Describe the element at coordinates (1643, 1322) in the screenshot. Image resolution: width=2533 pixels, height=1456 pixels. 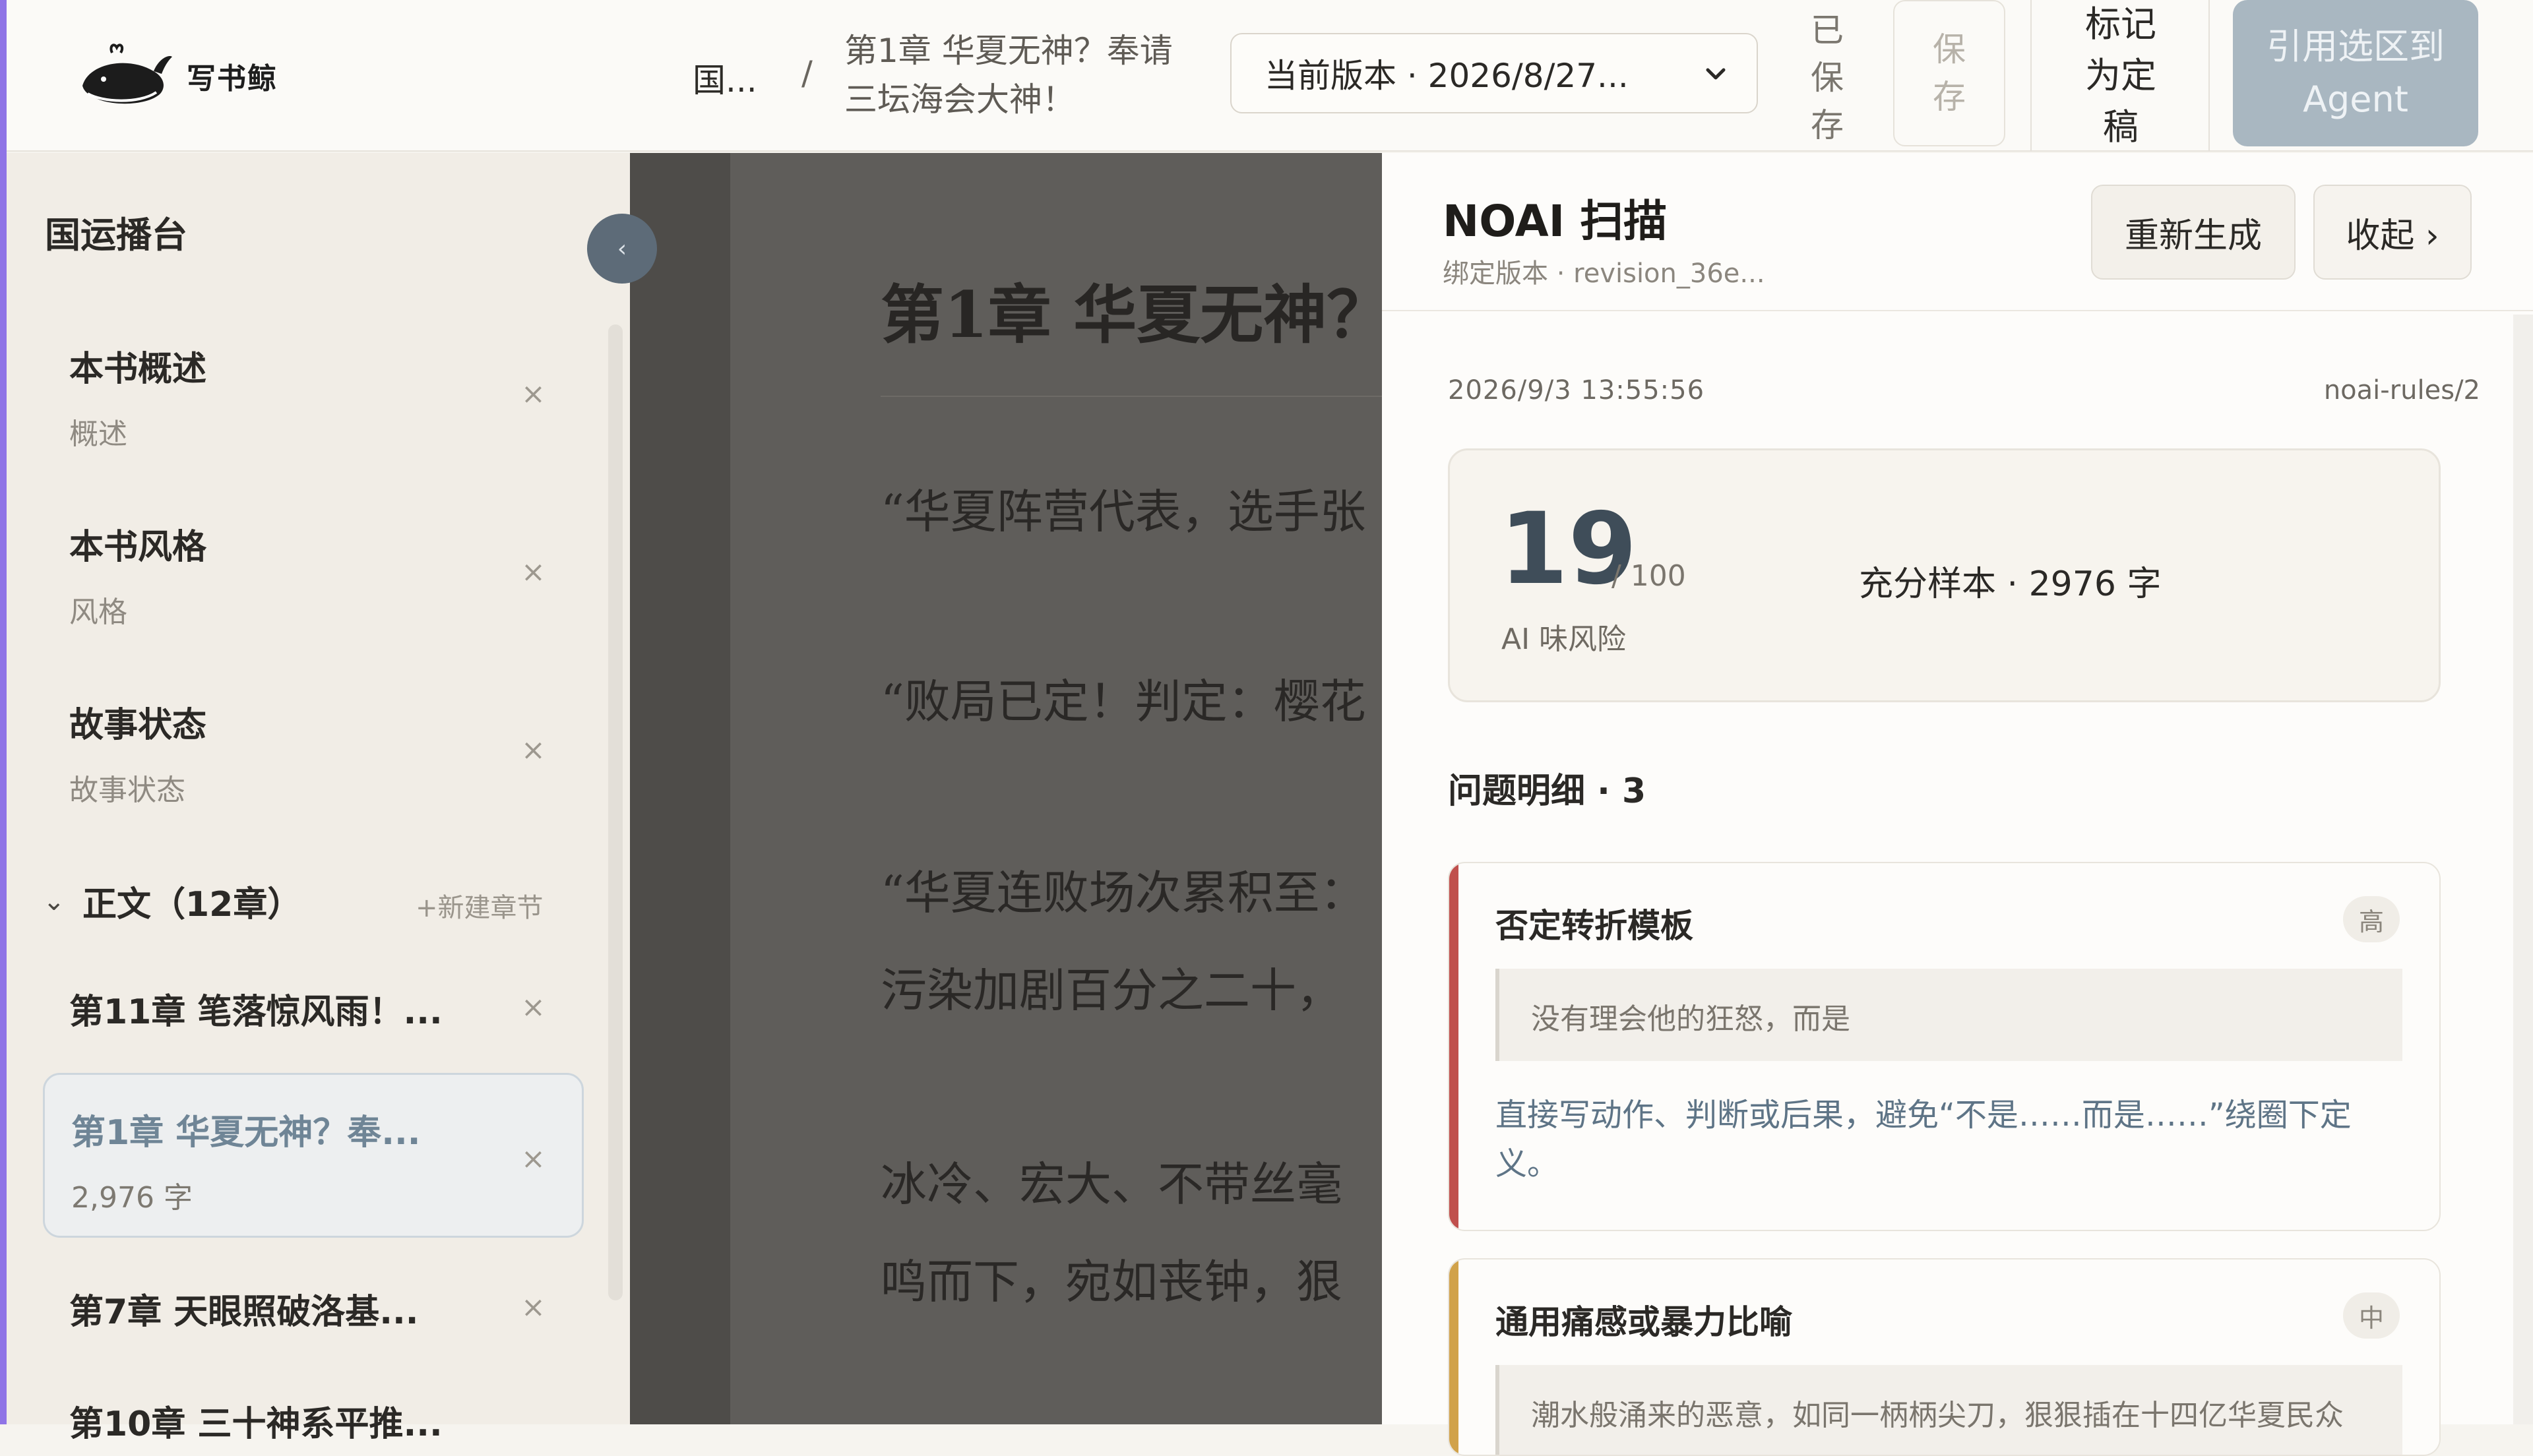
I see `issue-name: 通用痛感或暴力比喻` at that location.